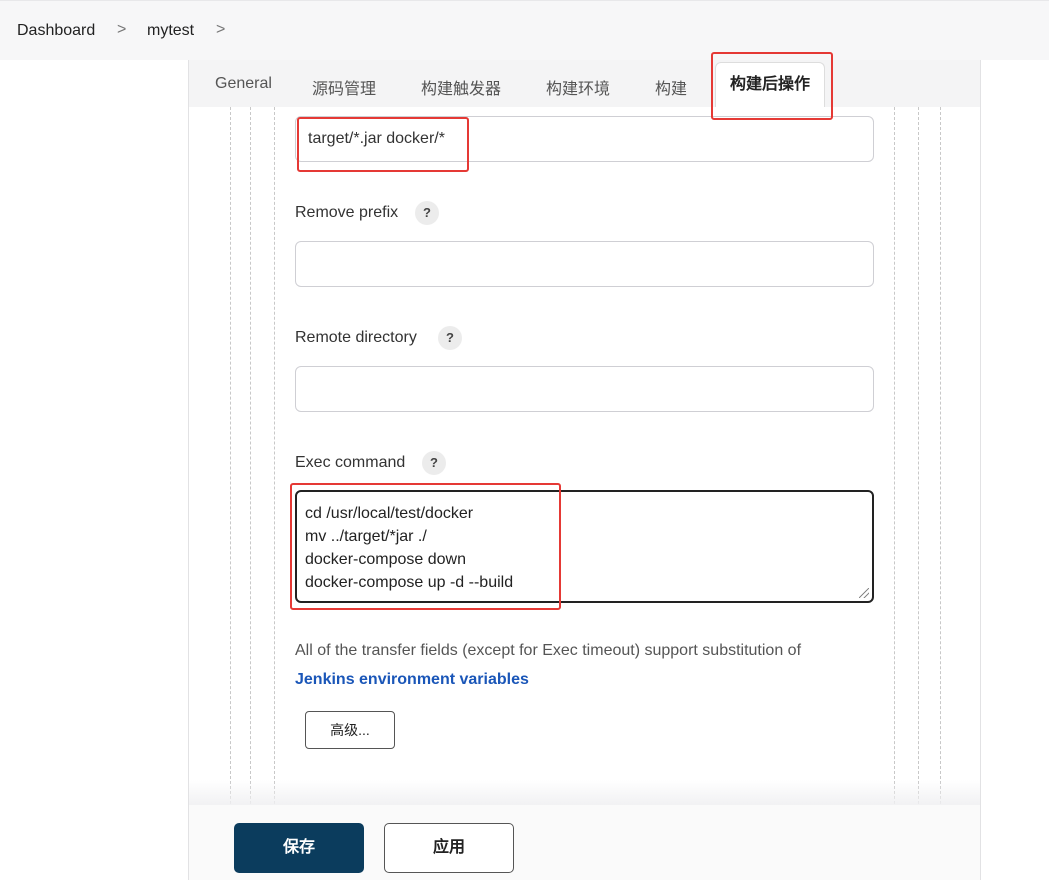 Image resolution: width=1049 pixels, height=880 pixels. Describe the element at coordinates (578, 87) in the screenshot. I see `tab-build-environment: 构建环境` at that location.